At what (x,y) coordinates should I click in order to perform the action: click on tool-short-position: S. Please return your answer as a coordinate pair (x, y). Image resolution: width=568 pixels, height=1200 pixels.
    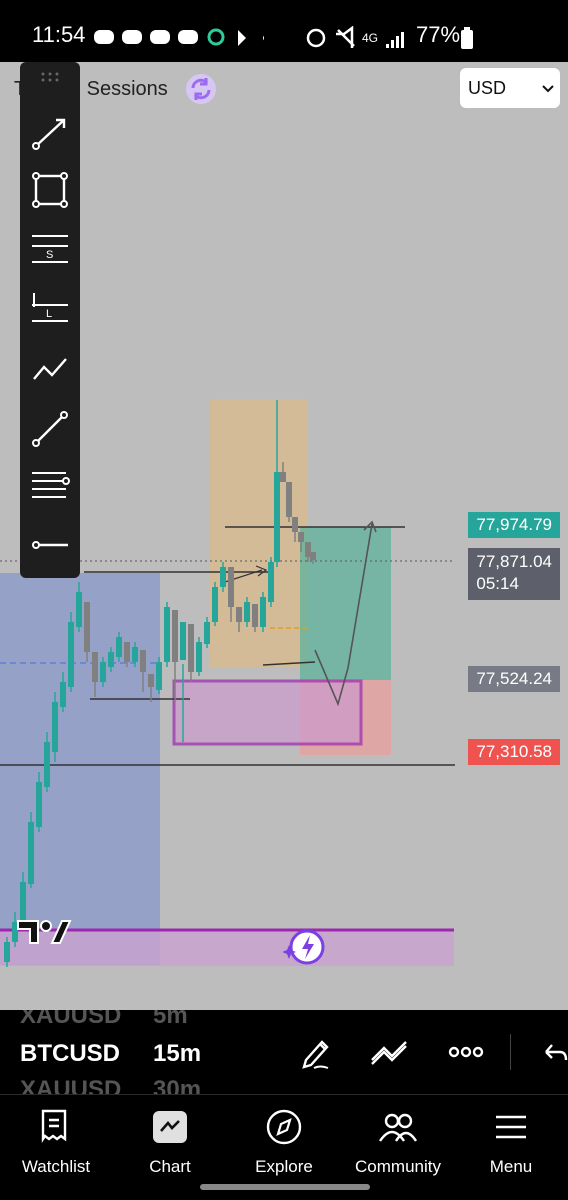
    Looking at the image, I should click on (50, 250).